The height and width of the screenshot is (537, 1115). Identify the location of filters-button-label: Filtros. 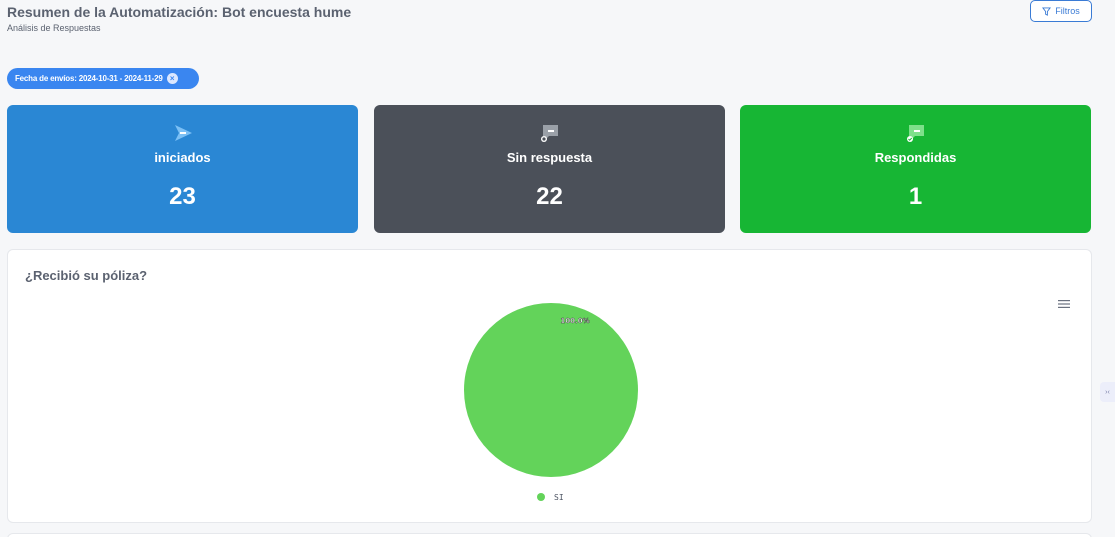
(1067, 11).